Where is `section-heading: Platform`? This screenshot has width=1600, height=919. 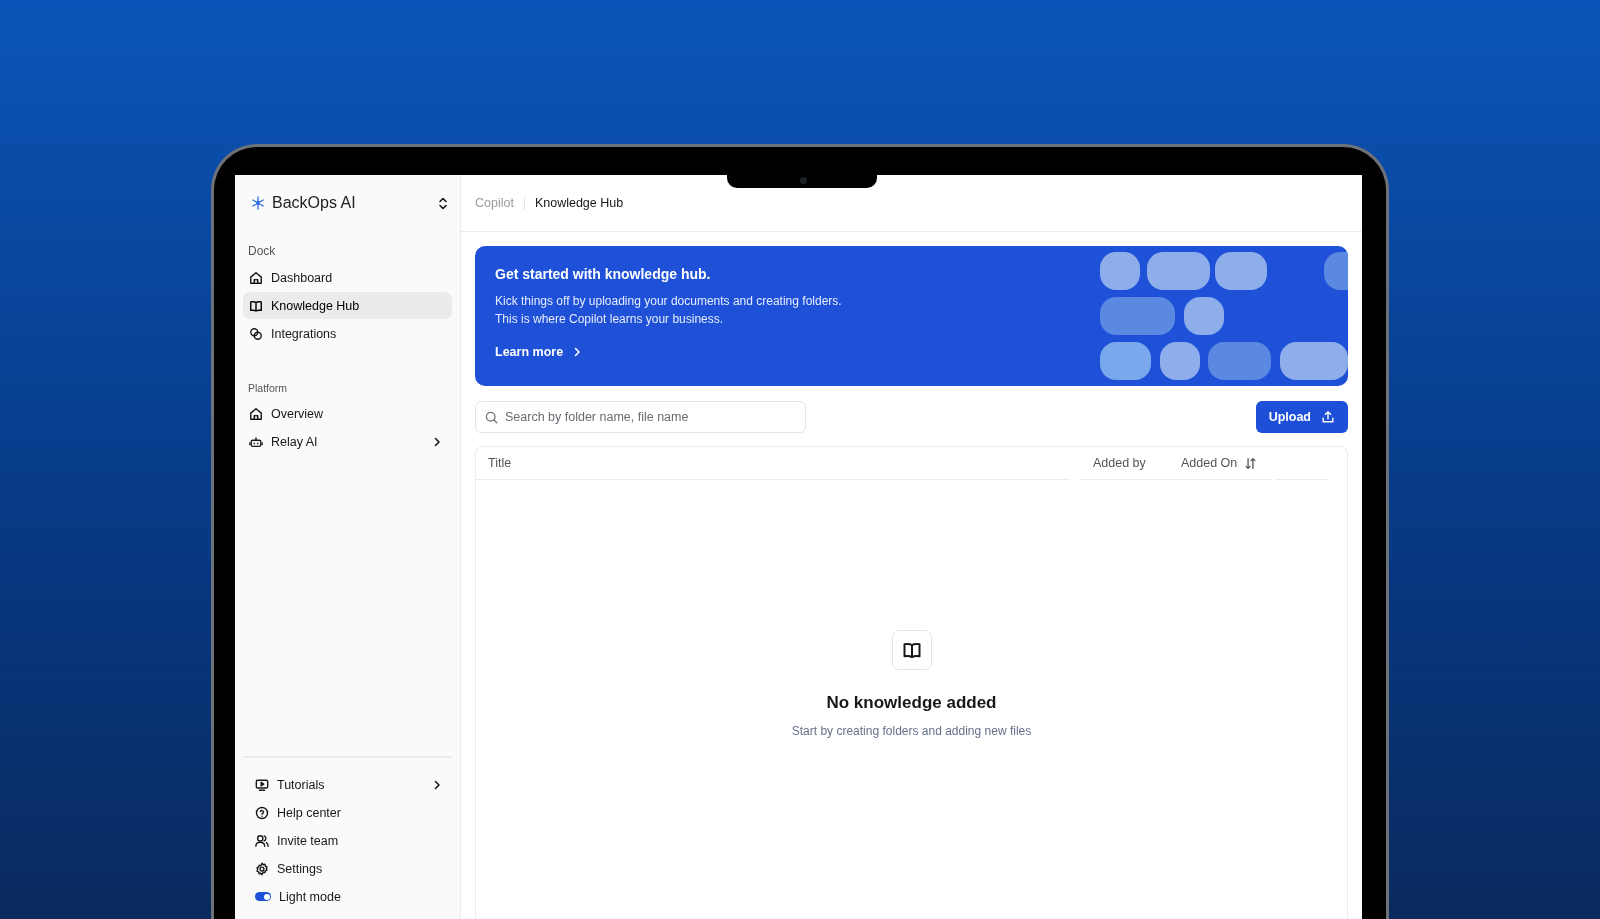
section-heading: Platform is located at coordinates (268, 388).